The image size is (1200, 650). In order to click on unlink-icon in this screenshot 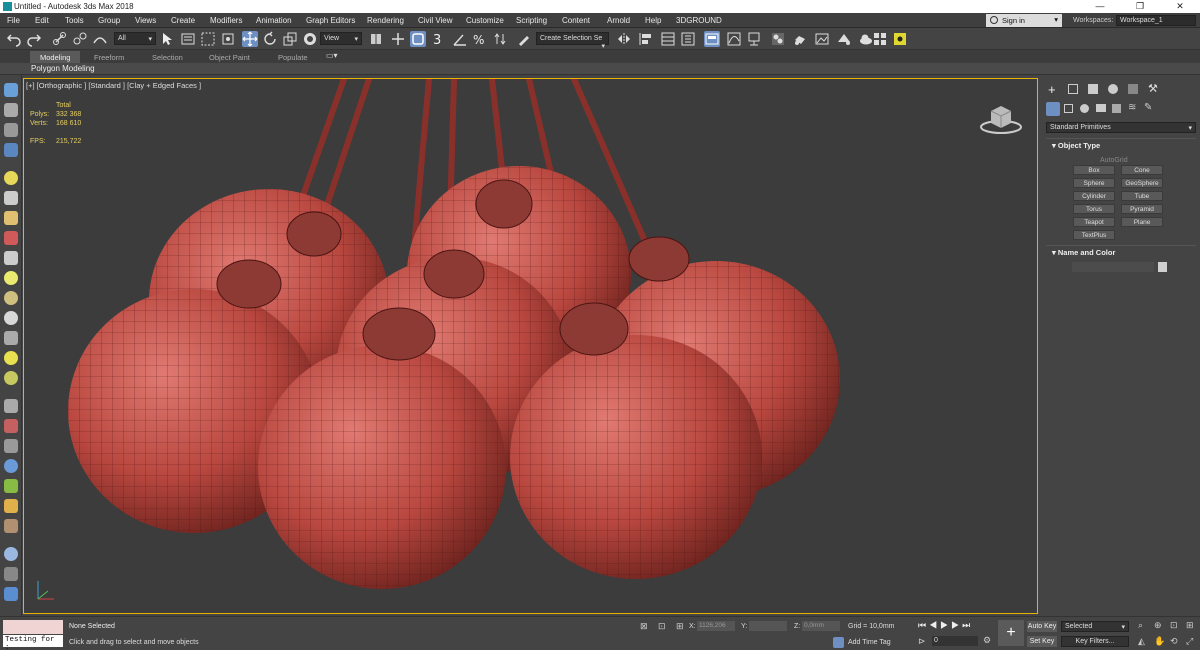, I will do `click(80, 39)`.